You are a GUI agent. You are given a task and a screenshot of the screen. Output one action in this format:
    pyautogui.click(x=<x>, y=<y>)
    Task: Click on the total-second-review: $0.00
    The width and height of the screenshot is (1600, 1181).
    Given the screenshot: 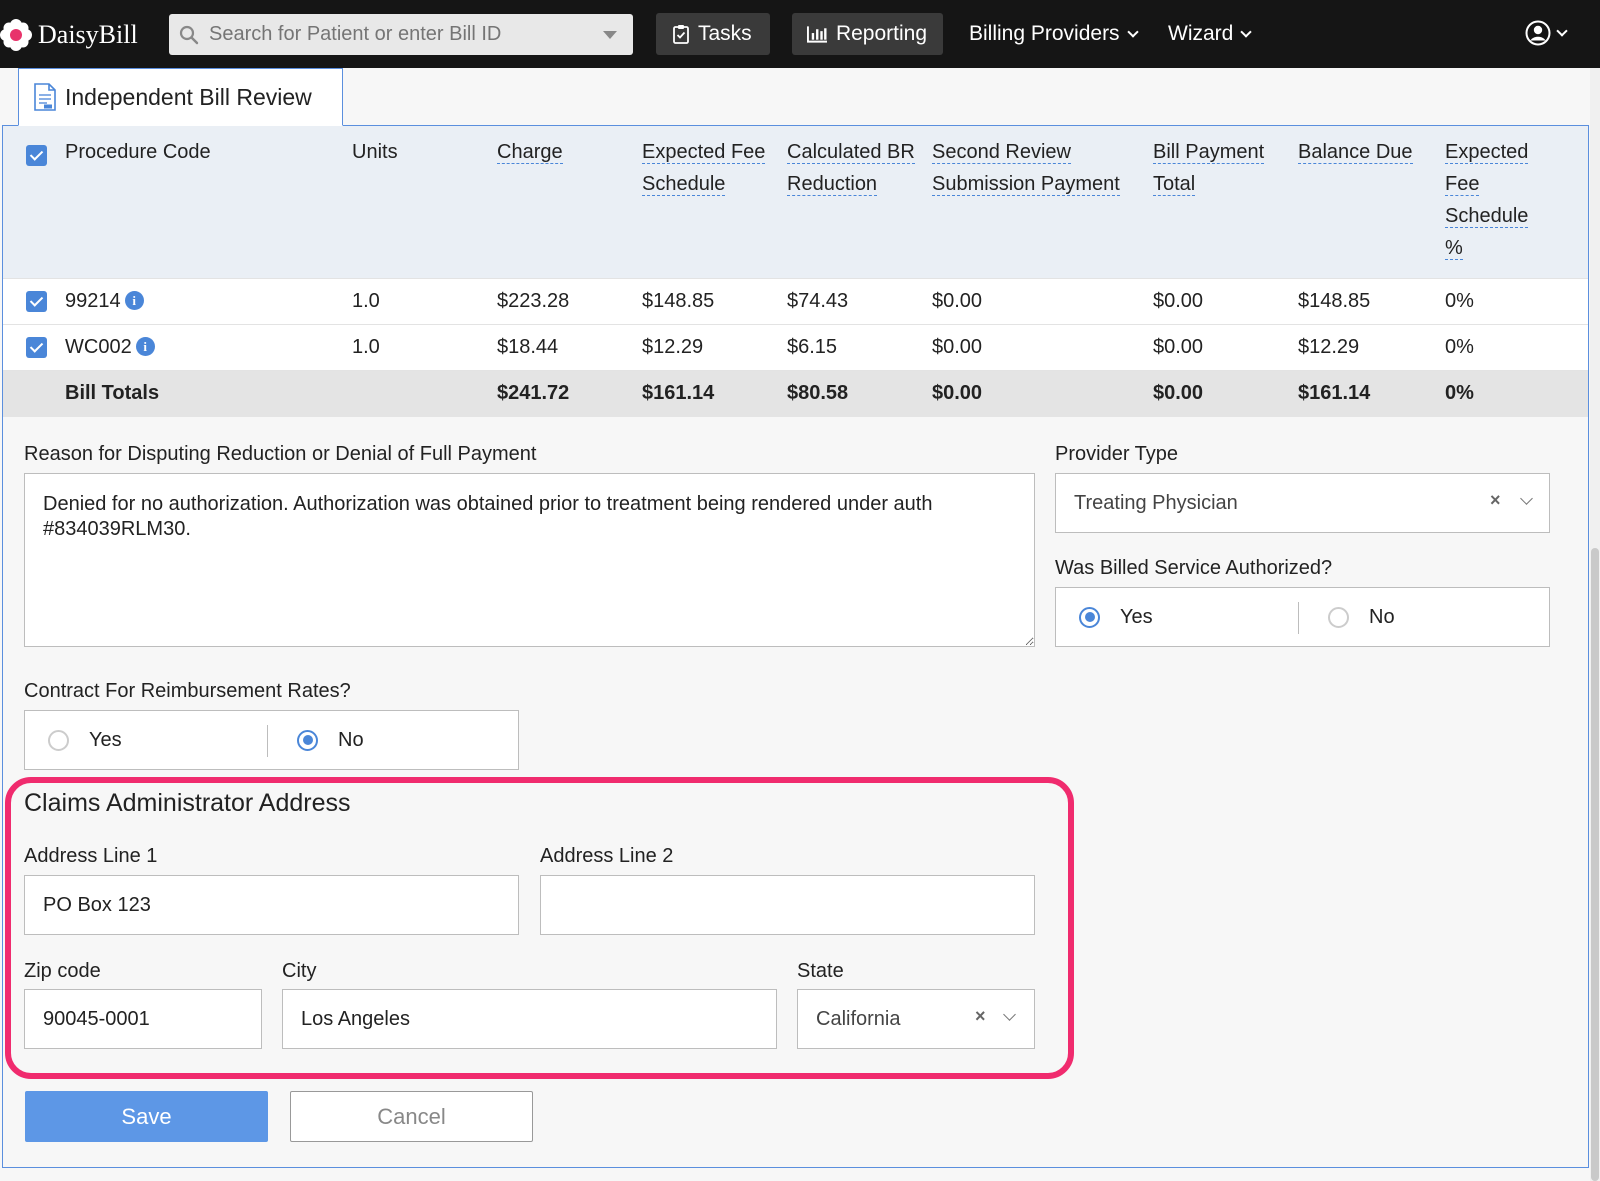 What is the action you would take?
    pyautogui.click(x=1042, y=393)
    